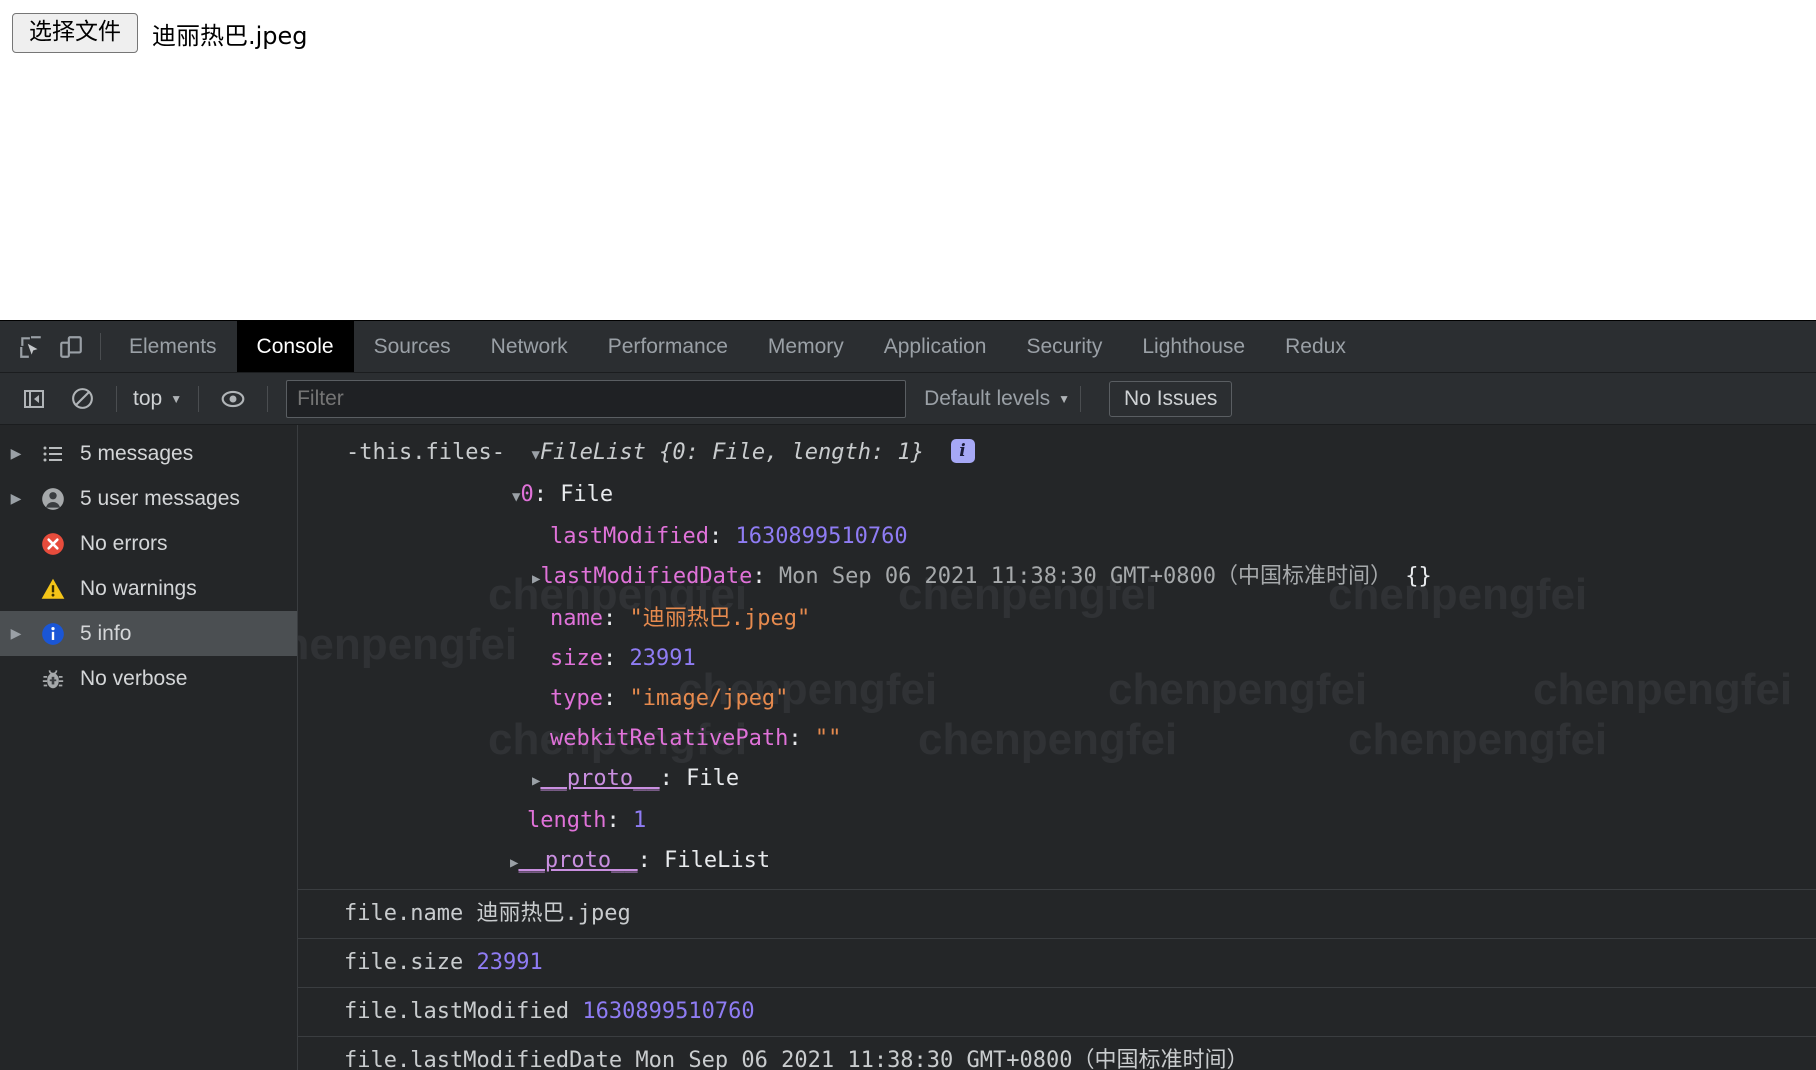  What do you see at coordinates (908, 399) in the screenshot?
I see `console-toolbar: top ▼ Default levels ▼ No Issues` at bounding box center [908, 399].